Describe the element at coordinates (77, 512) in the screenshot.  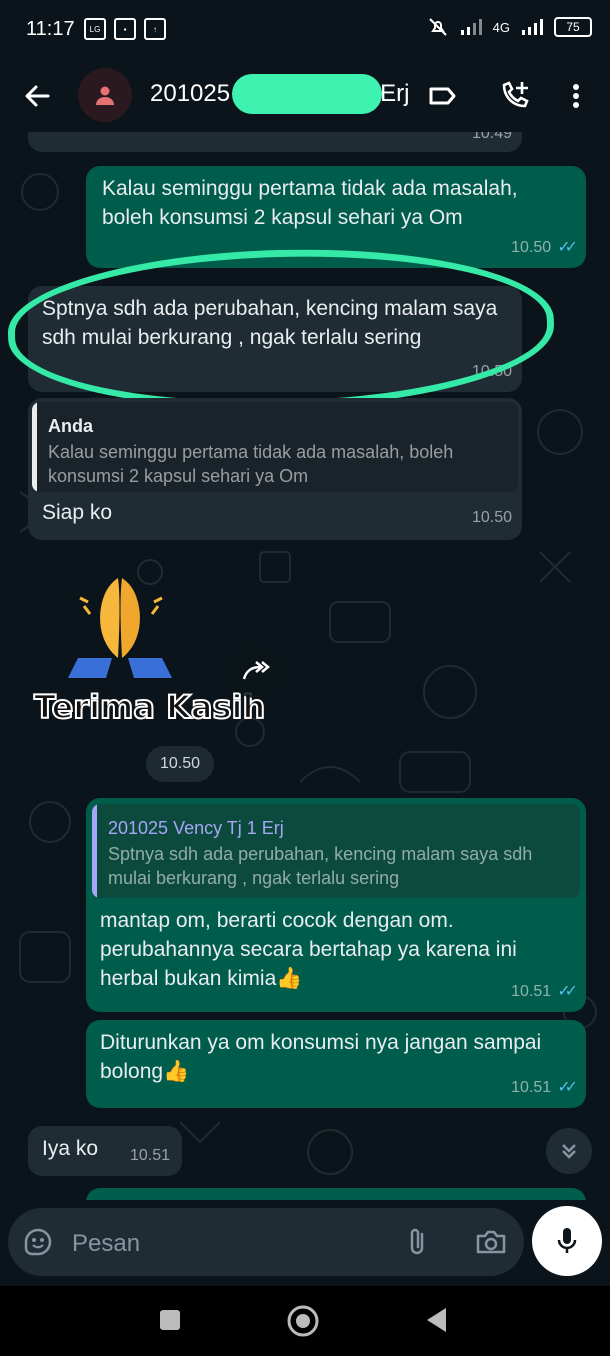
I see `message-text: Siap ko` at that location.